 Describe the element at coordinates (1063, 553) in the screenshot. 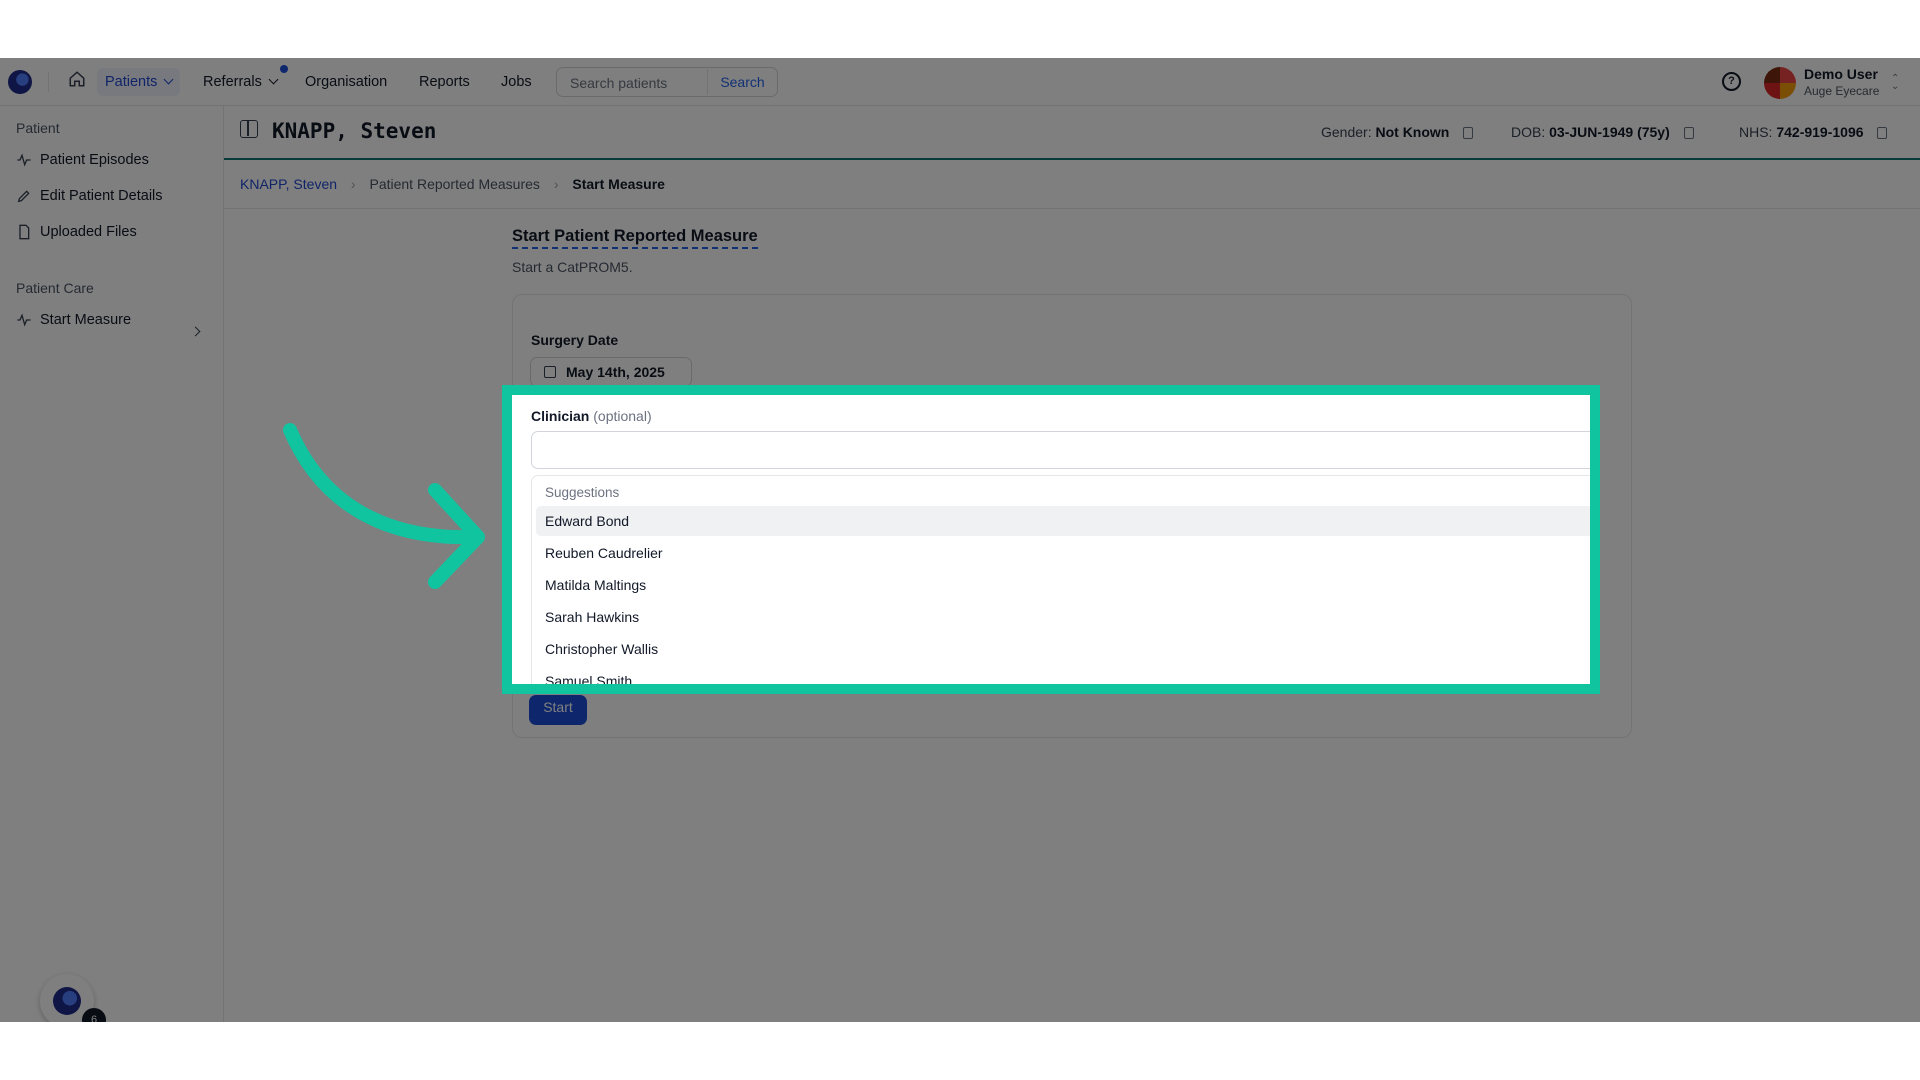

I see `suggestion-item: Reuben Caudrelier` at that location.